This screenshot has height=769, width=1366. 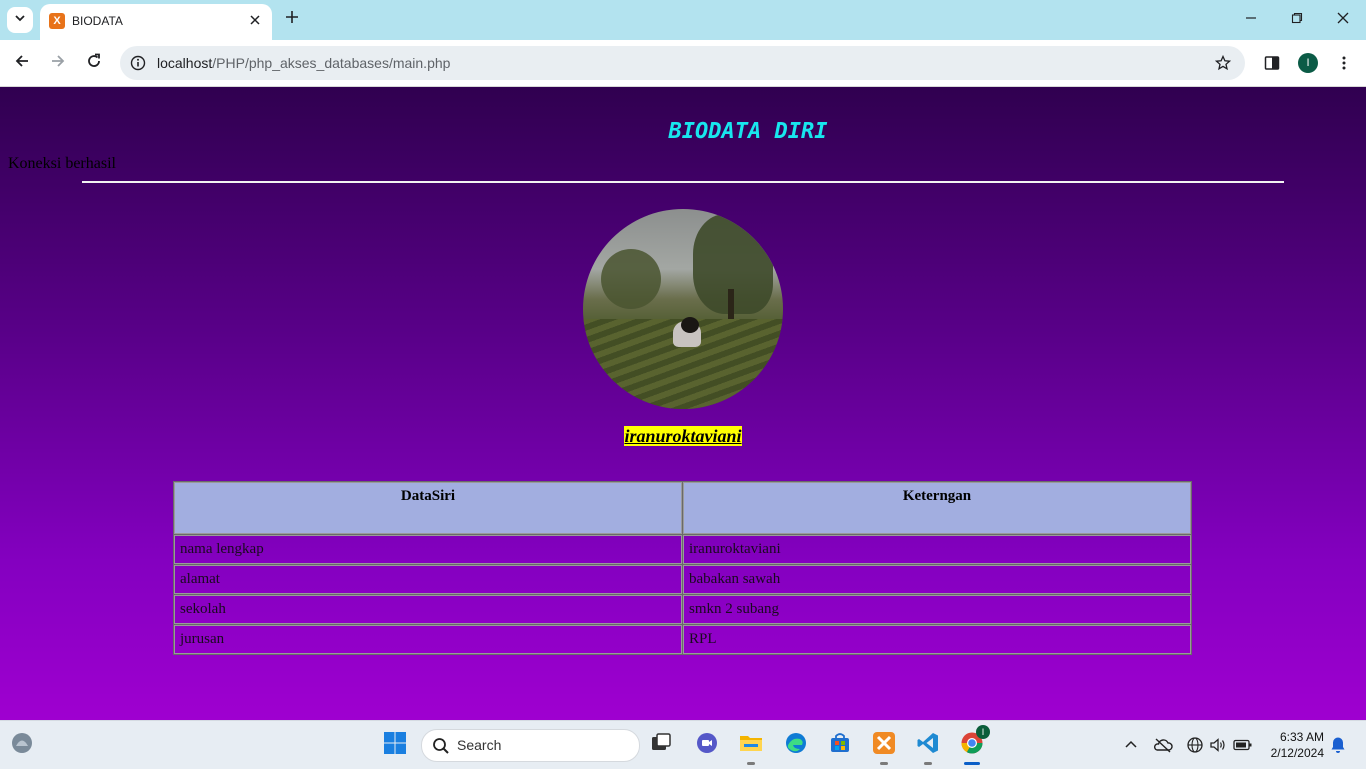 I want to click on table-cell-label: sekolah, so click(x=428, y=609).